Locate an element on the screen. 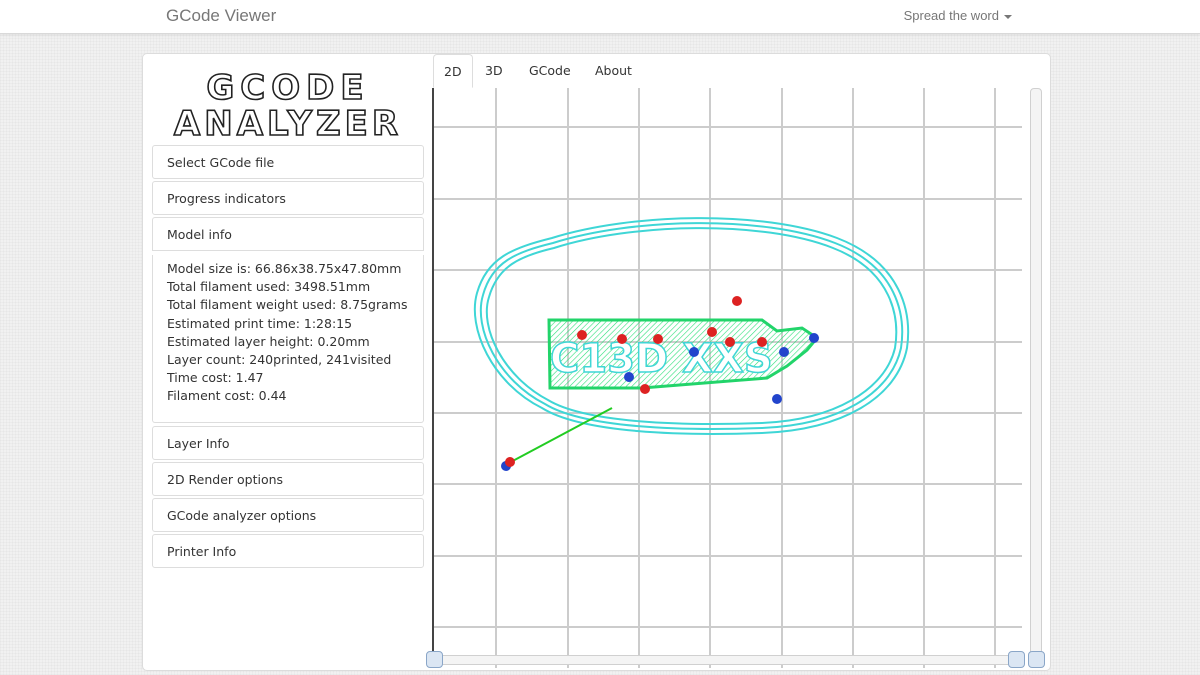  panel-2d-render-options: 2D Render options is located at coordinates (288, 479).